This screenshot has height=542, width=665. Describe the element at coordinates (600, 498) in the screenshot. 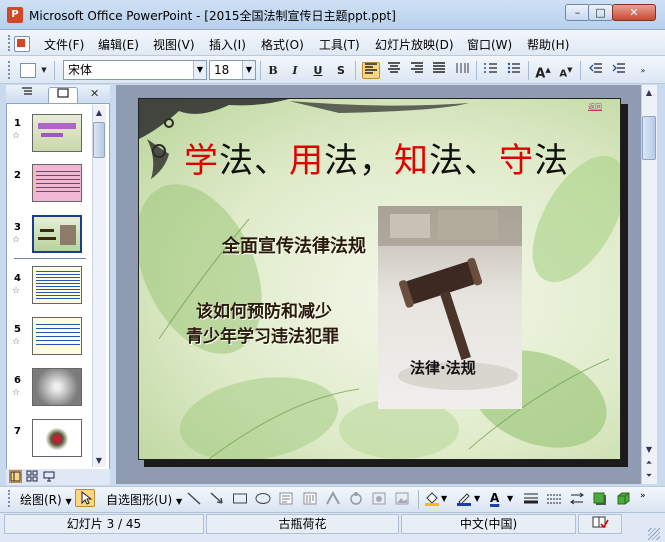

I see `shadow-style-icon` at that location.